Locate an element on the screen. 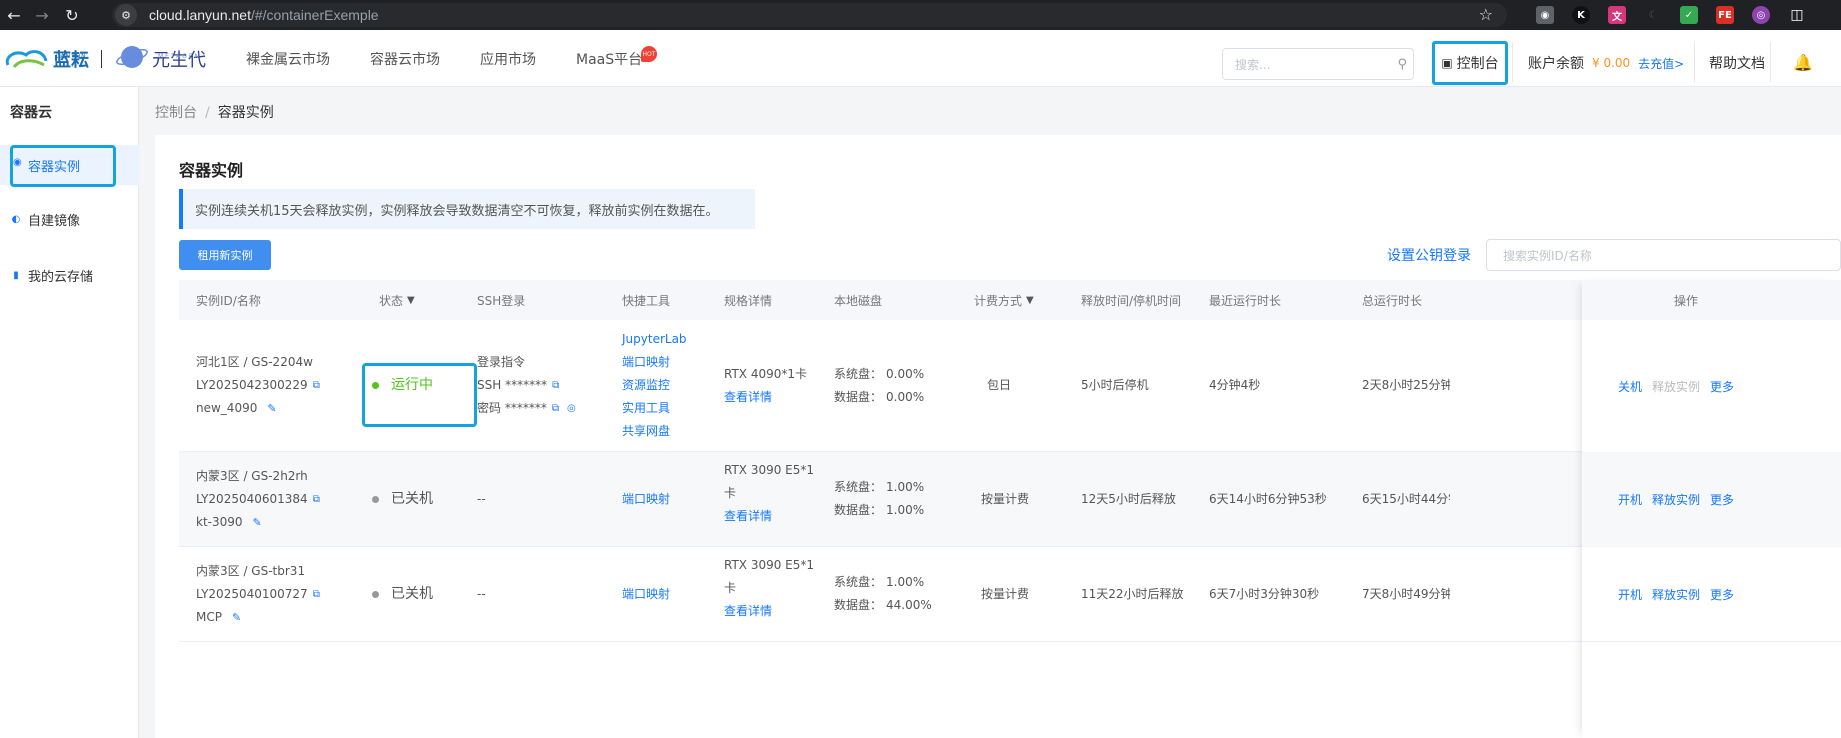  tool-jupyterlab: JupyterLab is located at coordinates (654, 339).